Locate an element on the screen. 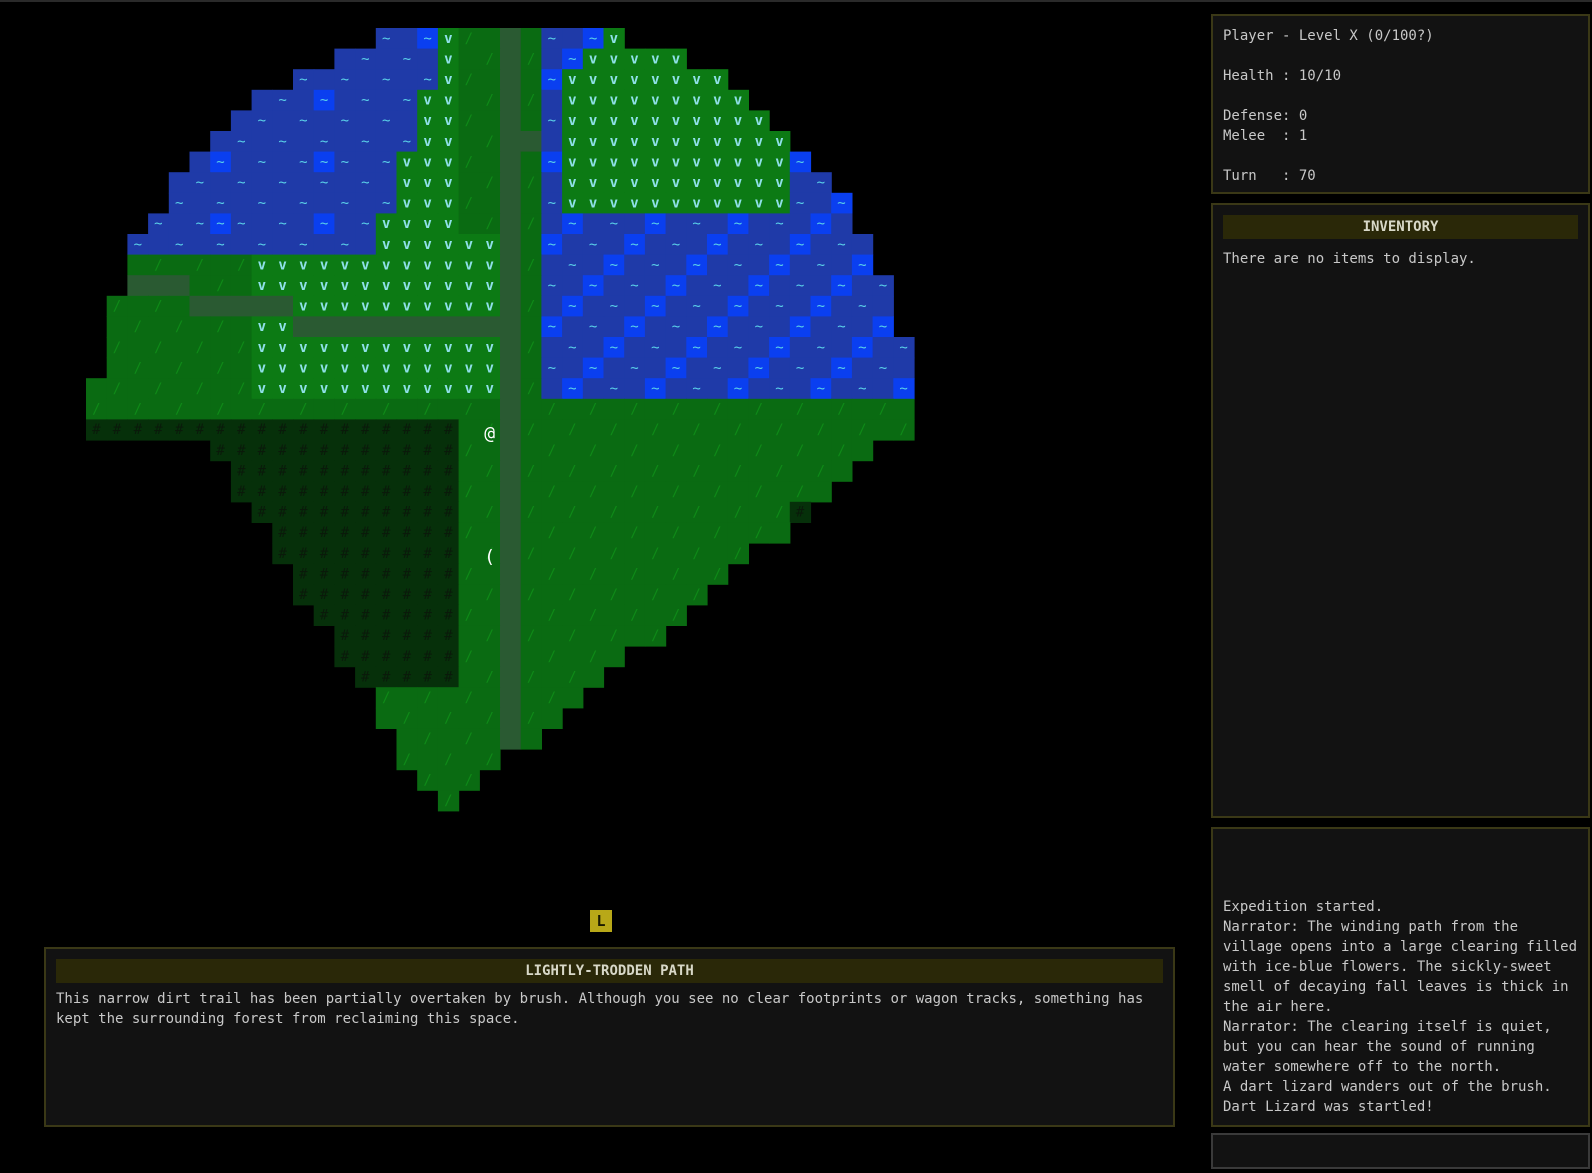 This screenshot has height=1173, width=1592. item-on-ground: ( is located at coordinates (489, 557).